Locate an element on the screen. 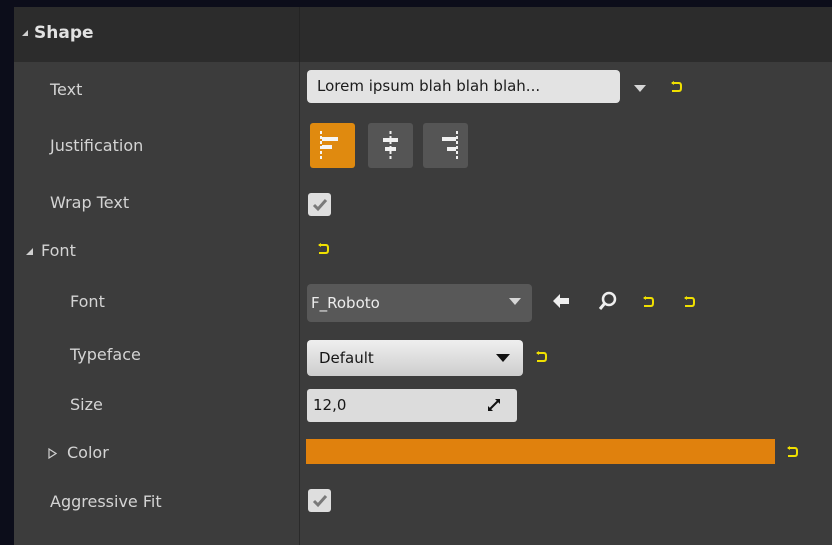 This screenshot has width=832, height=545. typeface-label: Typeface is located at coordinates (105, 354).